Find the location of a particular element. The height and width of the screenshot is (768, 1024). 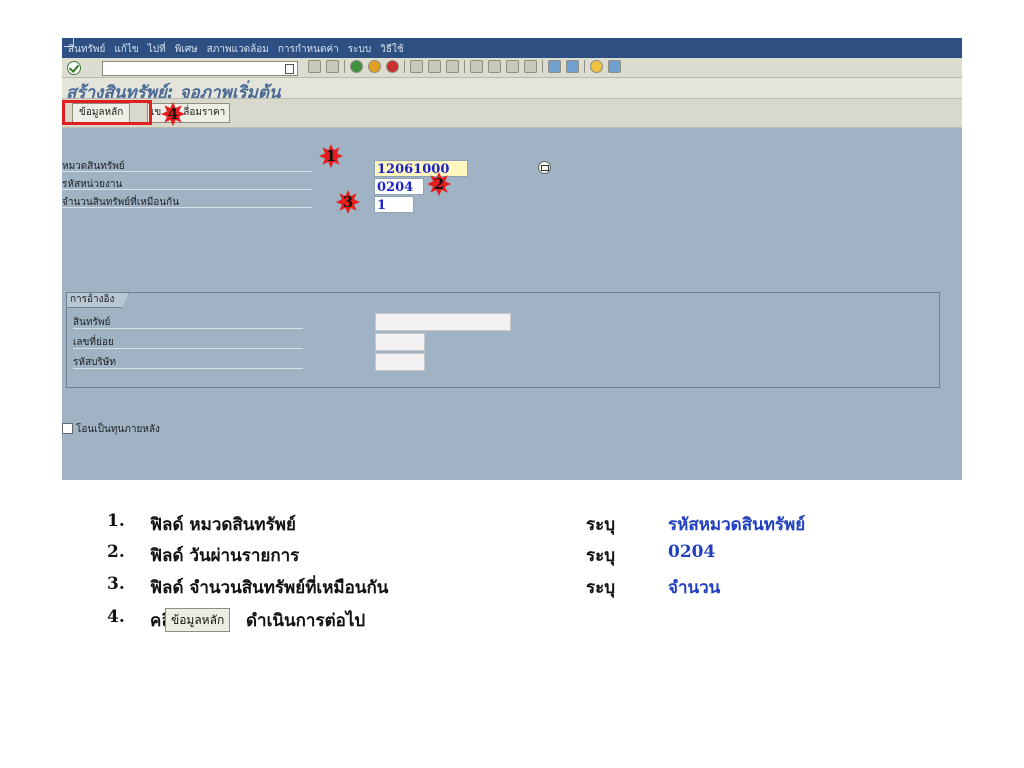

step-marker-1: 1 is located at coordinates (331, 156).